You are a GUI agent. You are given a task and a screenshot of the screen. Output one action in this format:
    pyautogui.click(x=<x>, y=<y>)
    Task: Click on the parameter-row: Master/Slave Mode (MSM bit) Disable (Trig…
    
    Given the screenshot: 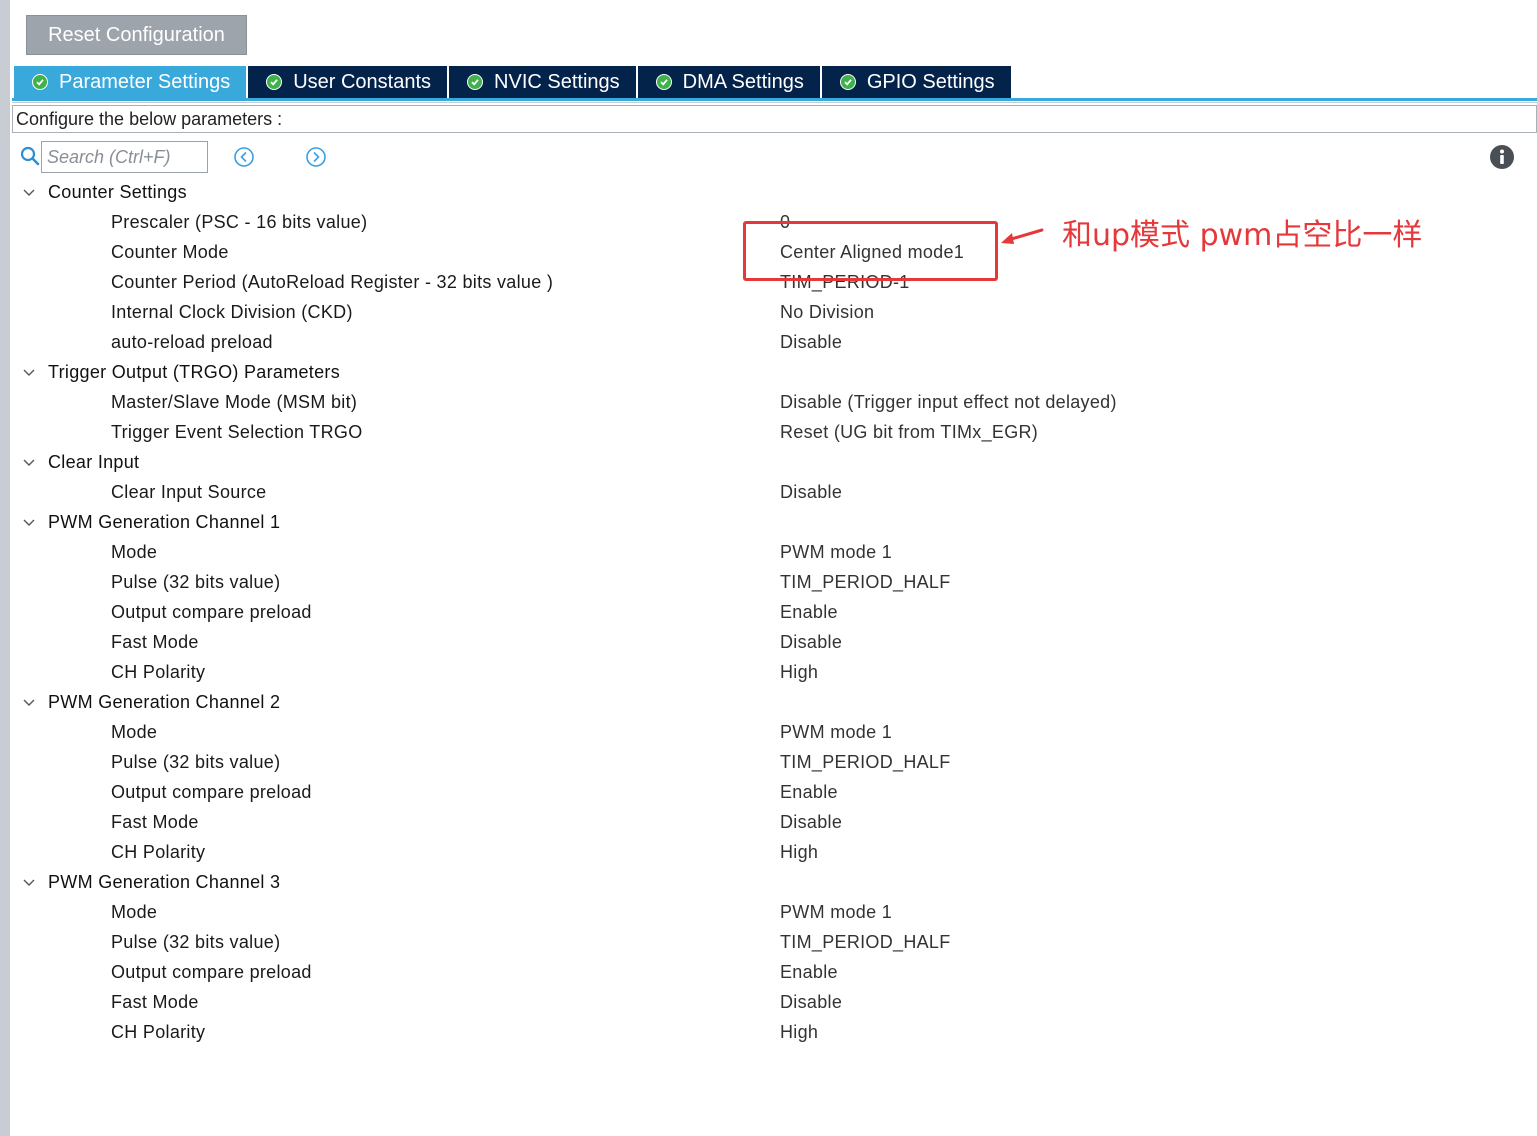 What is the action you would take?
    pyautogui.click(x=768, y=403)
    